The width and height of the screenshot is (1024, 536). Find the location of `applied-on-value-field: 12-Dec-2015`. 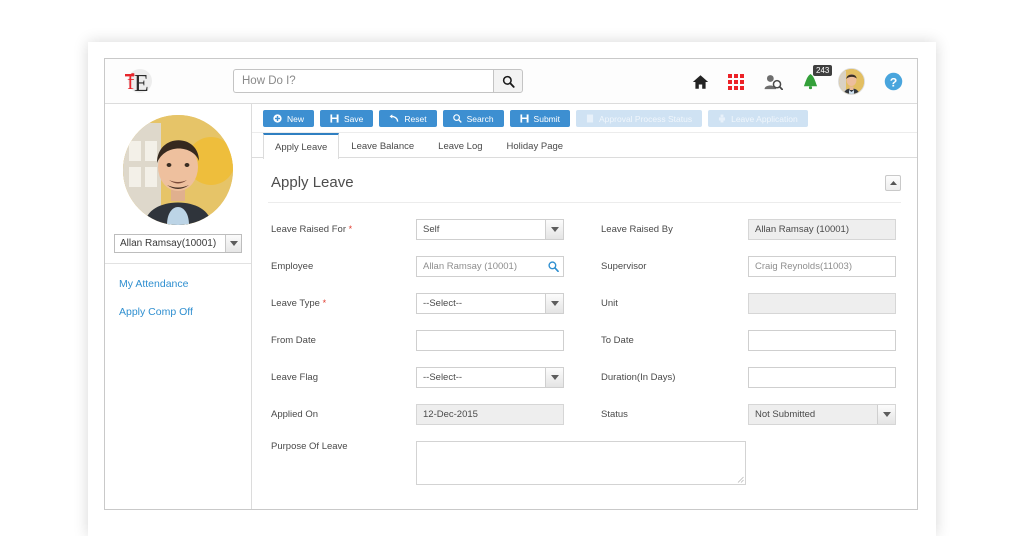

applied-on-value-field: 12-Dec-2015 is located at coordinates (490, 414).